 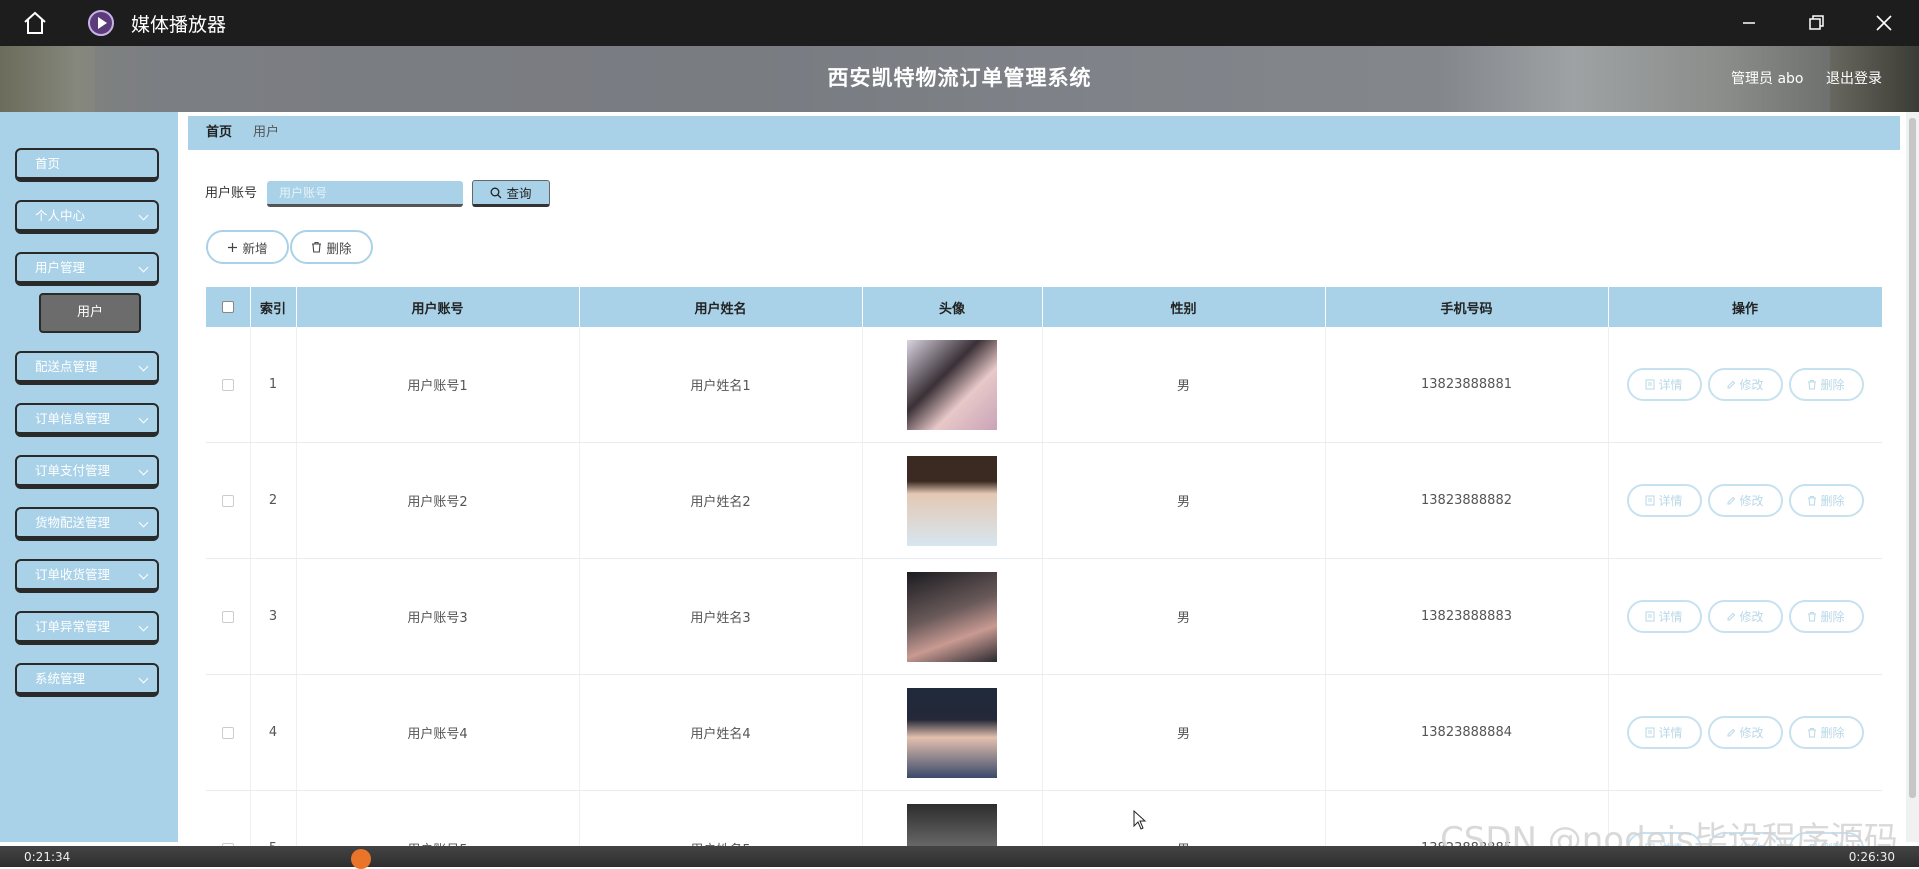 What do you see at coordinates (233, 247) in the screenshot?
I see `plus-icon` at bounding box center [233, 247].